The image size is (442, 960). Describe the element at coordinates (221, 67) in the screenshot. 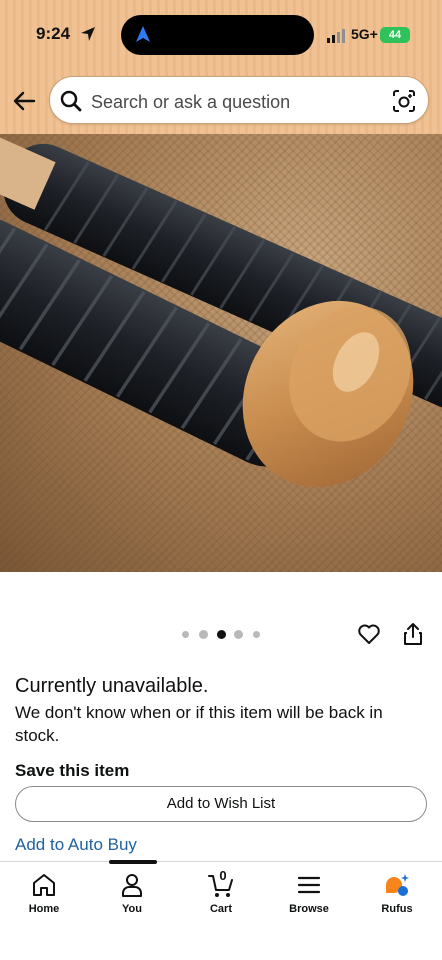

I see `app-header: 9:24 5G+ 44 Search or ask a question` at that location.